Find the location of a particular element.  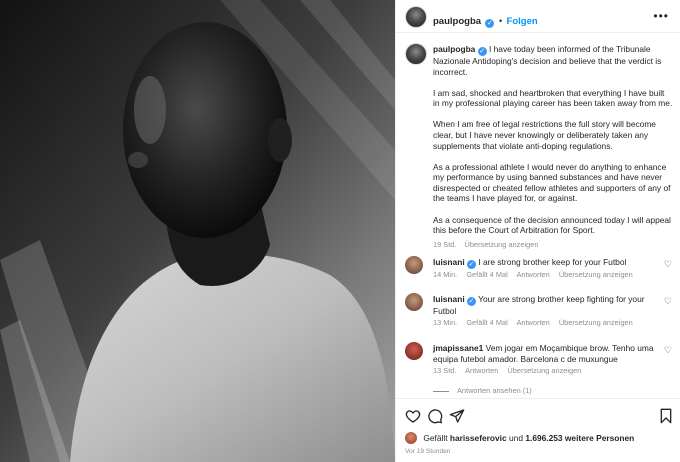

comment-meta: 13 Std. Antworten Übersetzung anzeigen is located at coordinates (510, 370).